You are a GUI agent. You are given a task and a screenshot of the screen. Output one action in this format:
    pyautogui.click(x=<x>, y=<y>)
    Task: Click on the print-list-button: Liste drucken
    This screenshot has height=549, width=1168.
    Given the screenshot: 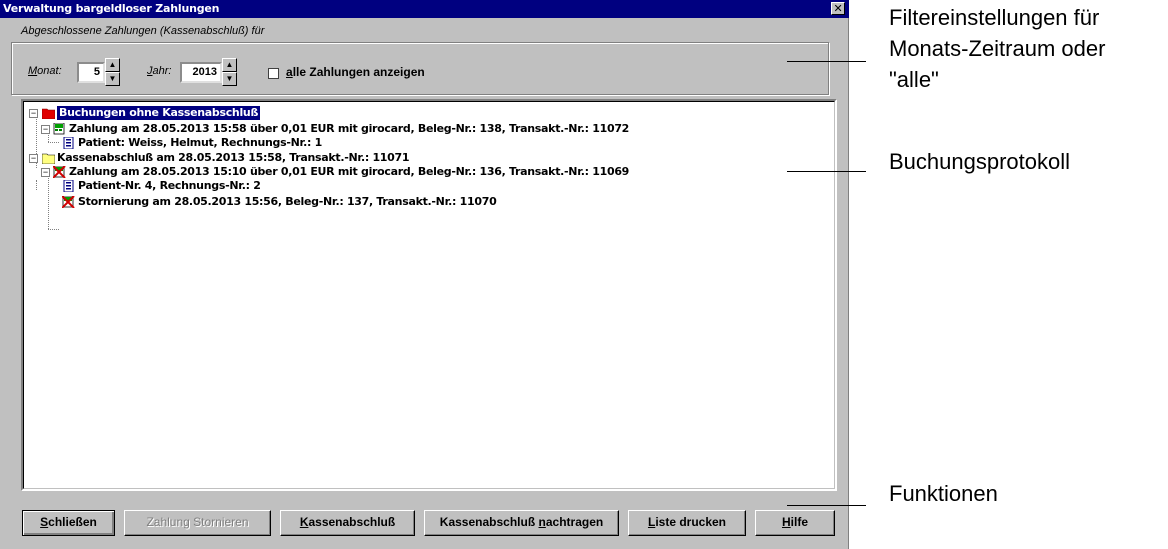 What is the action you would take?
    pyautogui.click(x=687, y=523)
    